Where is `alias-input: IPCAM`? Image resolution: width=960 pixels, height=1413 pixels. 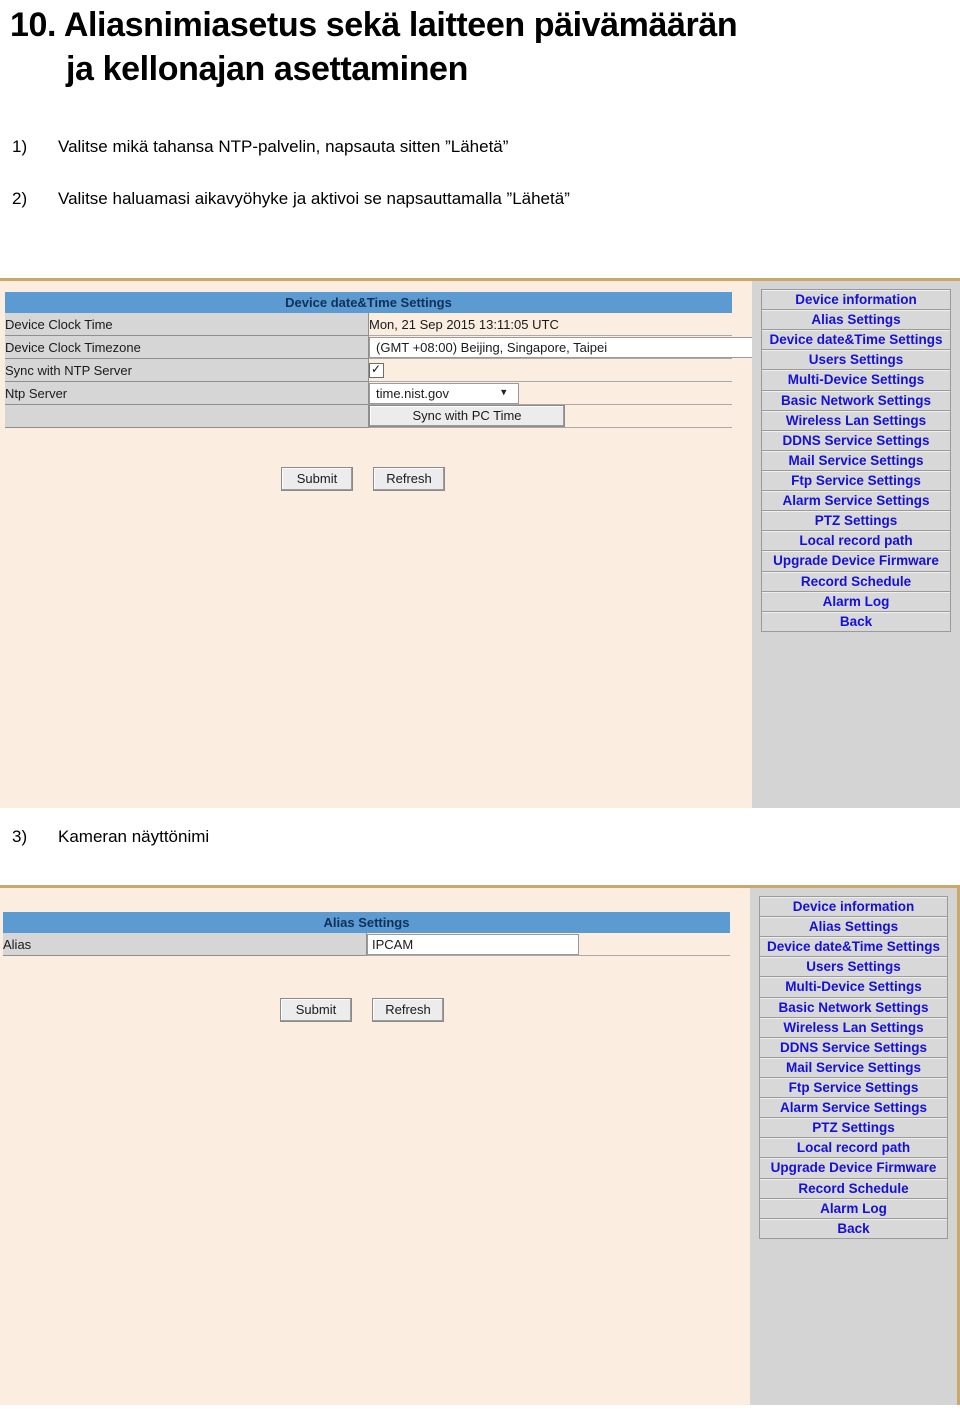 alias-input: IPCAM is located at coordinates (473, 944).